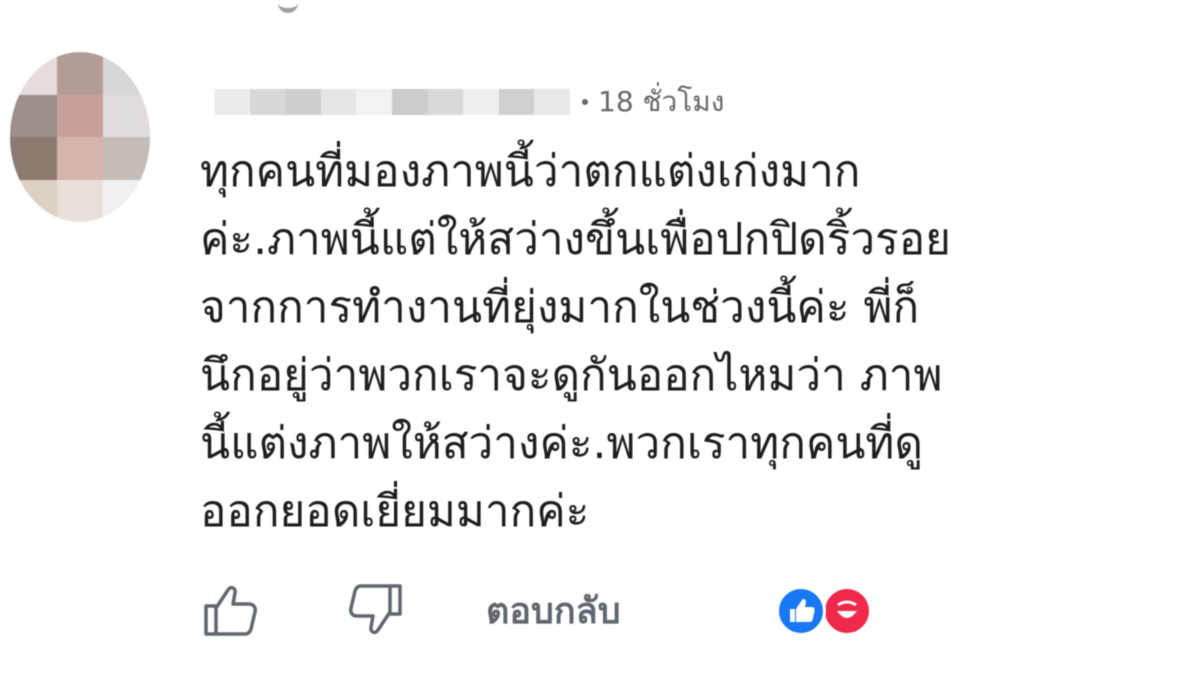  What do you see at coordinates (661, 102) in the screenshot?
I see `timestamp: 18 ชั่วโมง` at bounding box center [661, 102].